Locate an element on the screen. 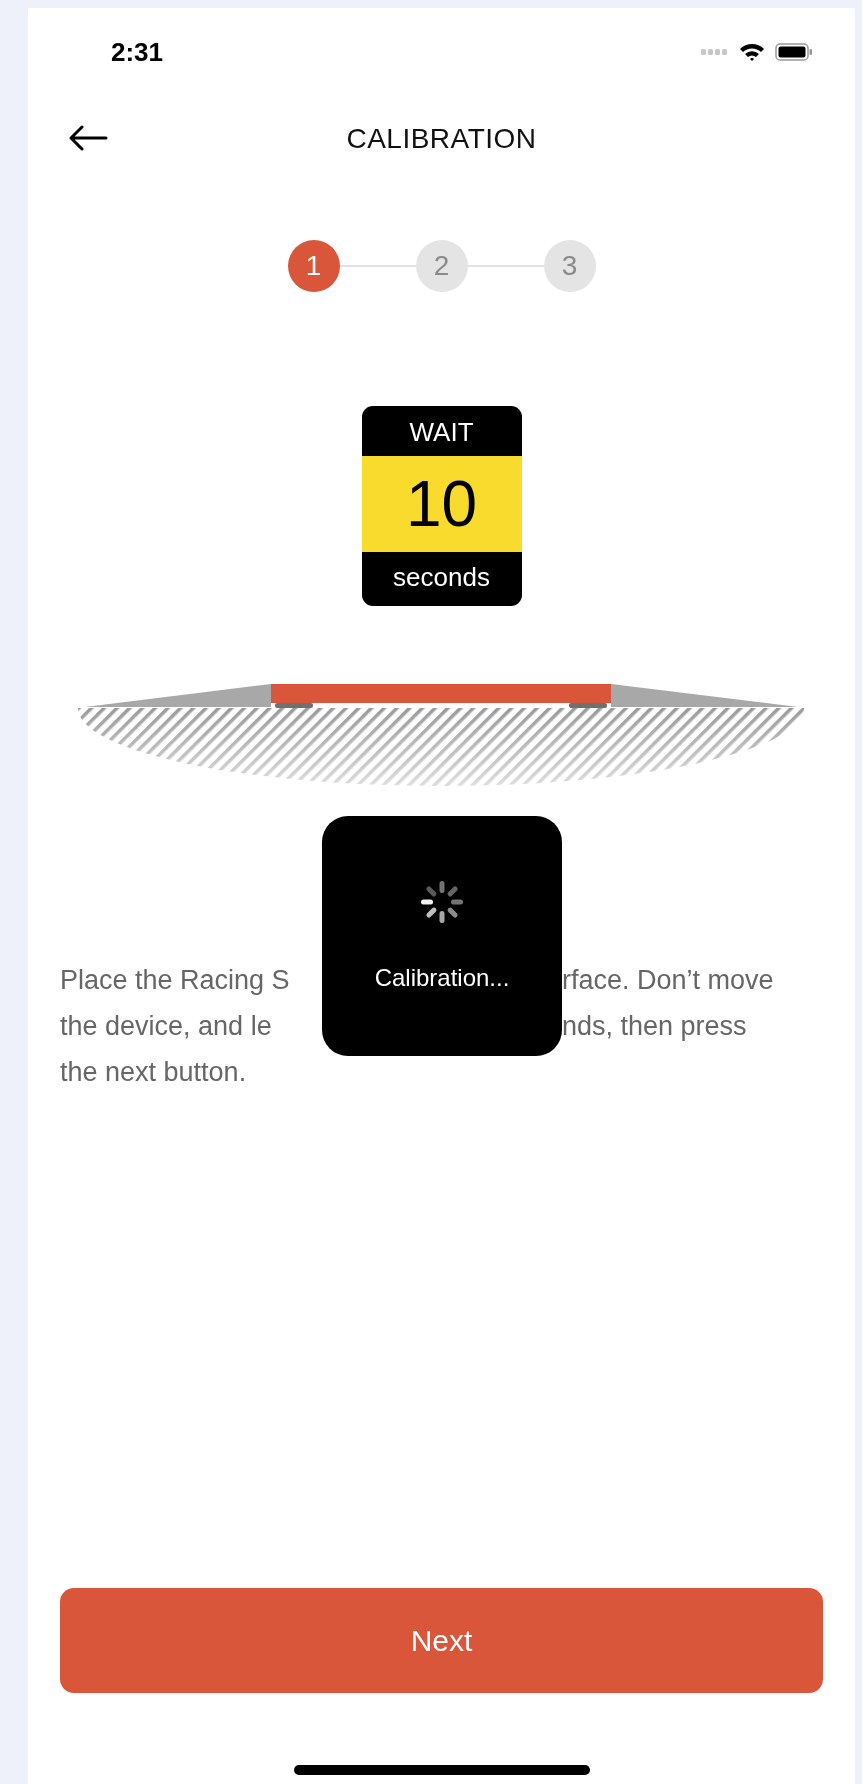 This screenshot has height=1784, width=862. battery-icon is located at coordinates (794, 52).